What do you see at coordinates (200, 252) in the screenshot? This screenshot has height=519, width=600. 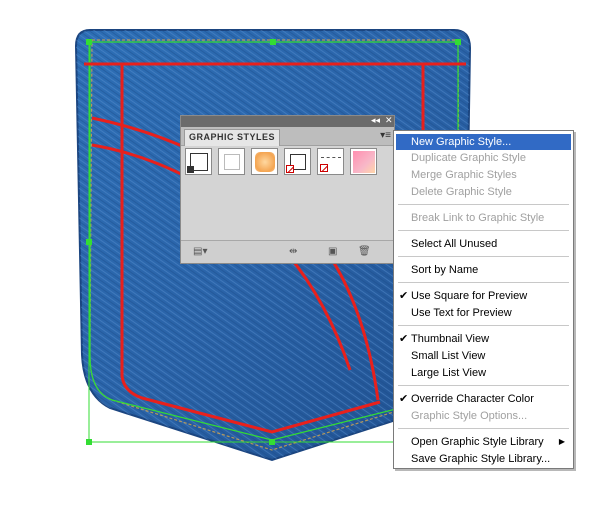 I see `graphic-style-libraries-icon: ▤▾` at bounding box center [200, 252].